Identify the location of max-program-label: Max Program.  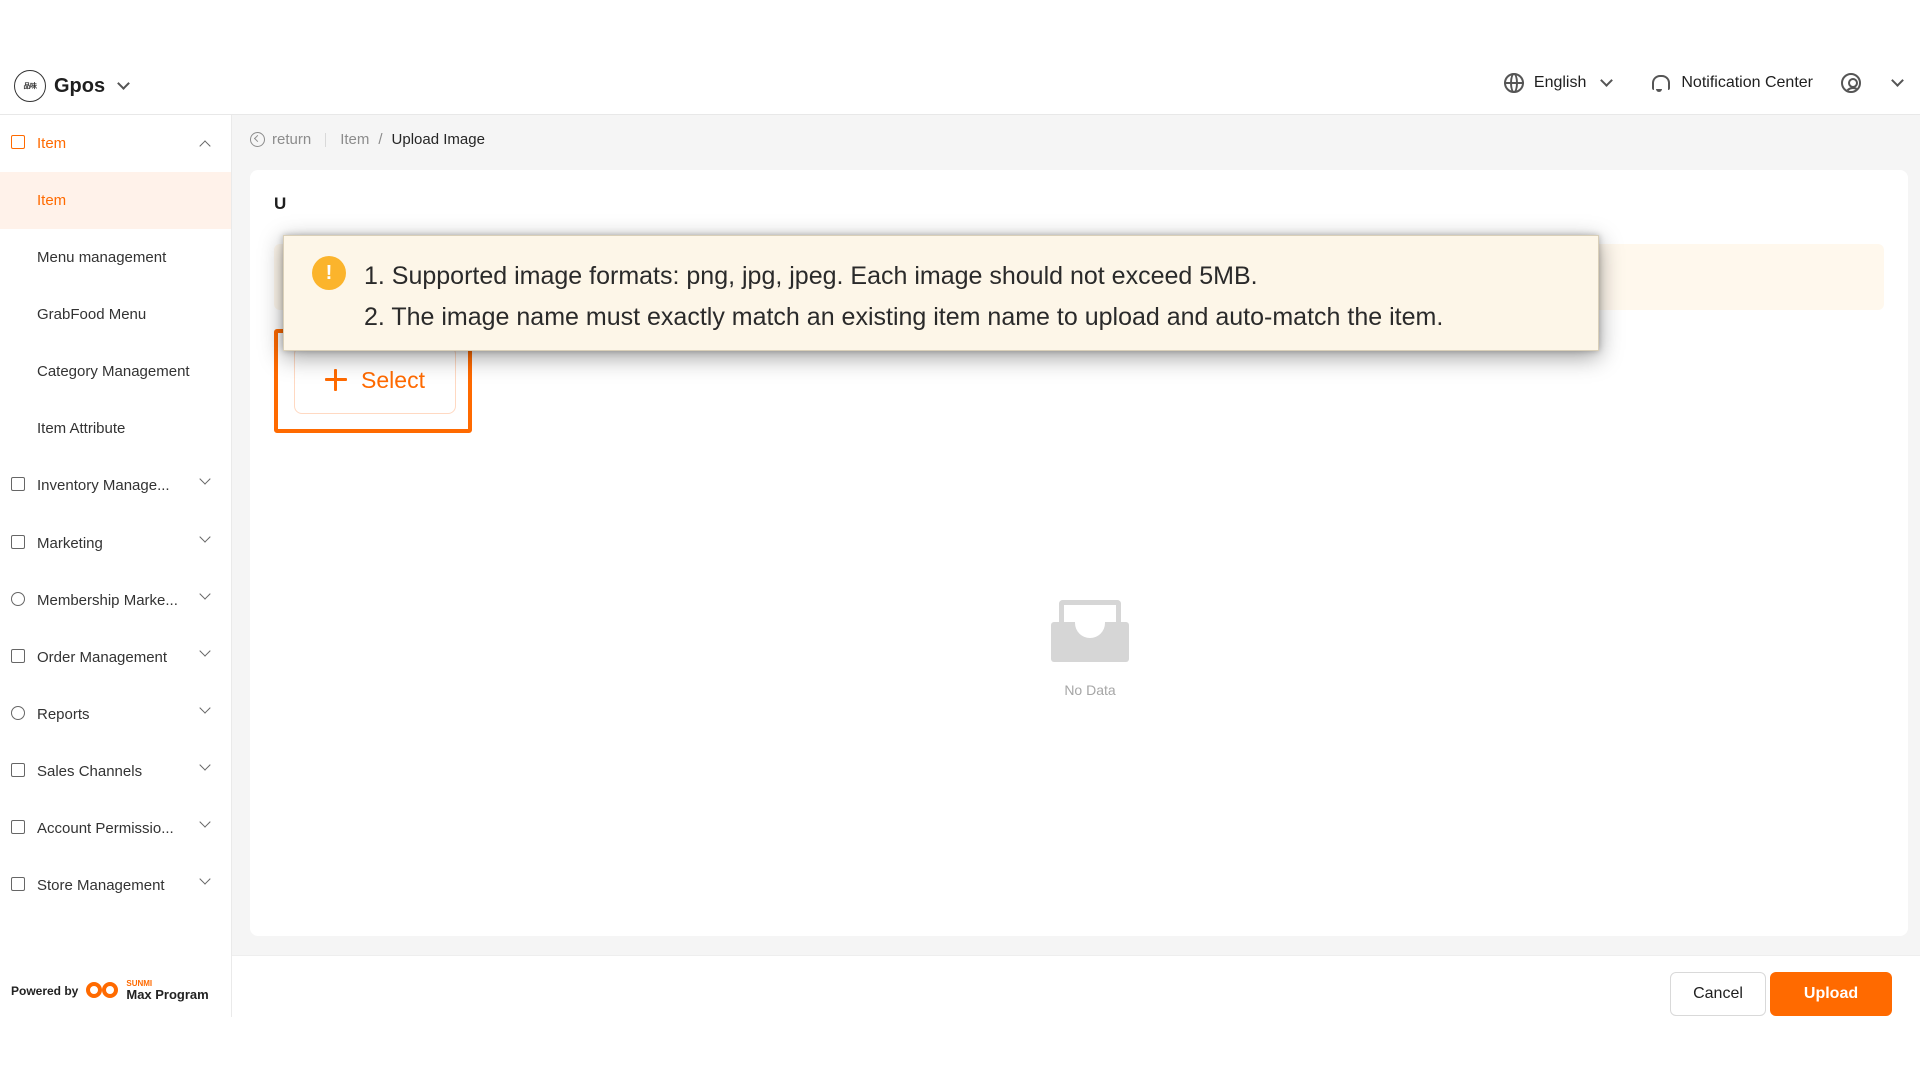
(167, 994).